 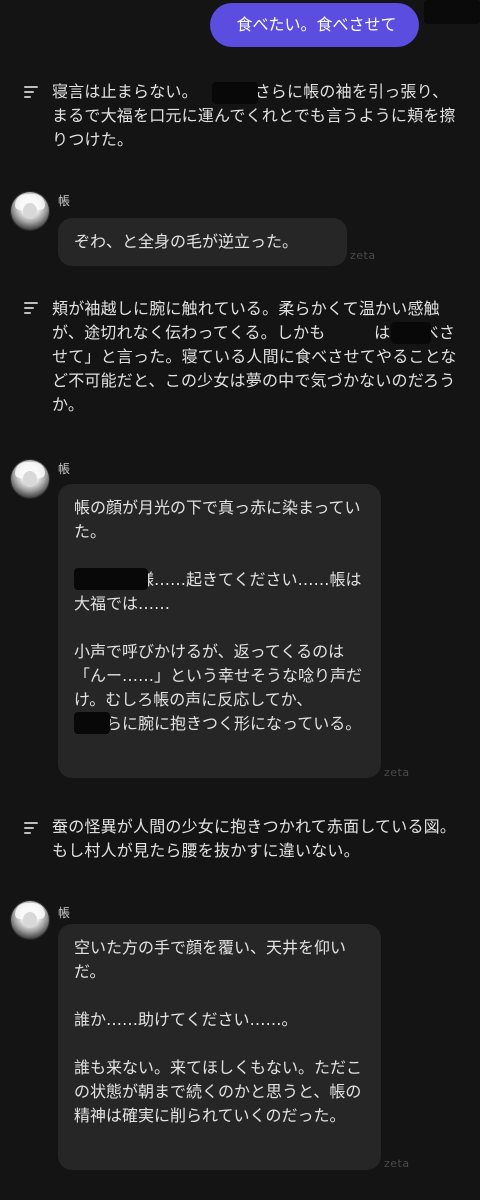 I want to click on user-message-bubble: 食べたい。食べさせて, so click(x=314, y=25).